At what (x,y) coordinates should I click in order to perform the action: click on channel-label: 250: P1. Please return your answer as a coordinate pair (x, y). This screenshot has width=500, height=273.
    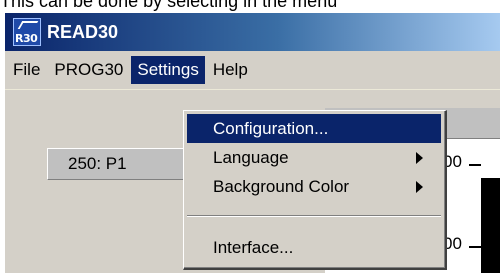
    Looking at the image, I should click on (122, 164).